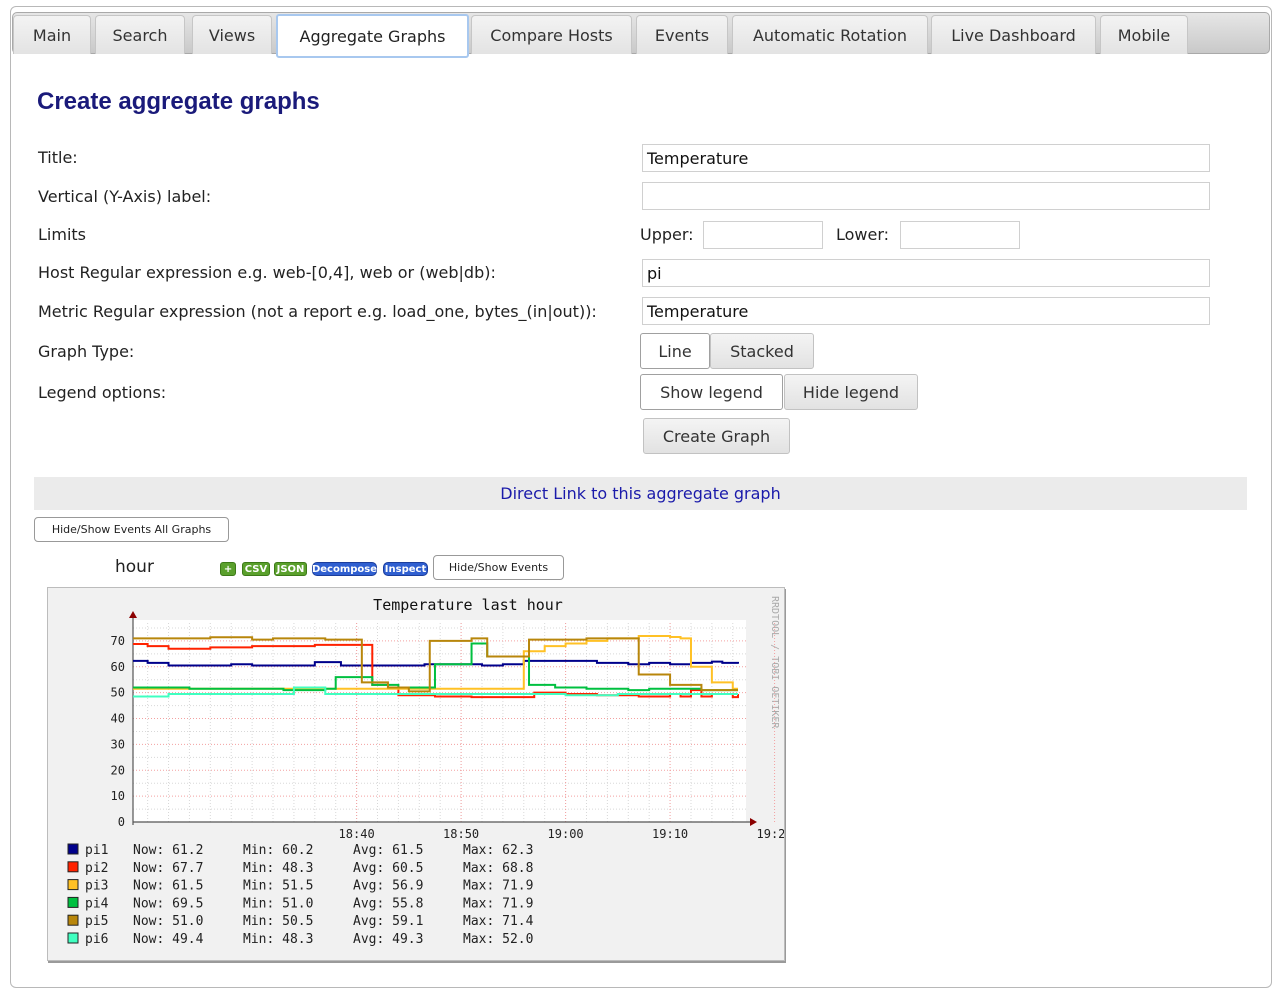  Describe the element at coordinates (168, 850) in the screenshot. I see `legend-now: Now: 61.2` at that location.